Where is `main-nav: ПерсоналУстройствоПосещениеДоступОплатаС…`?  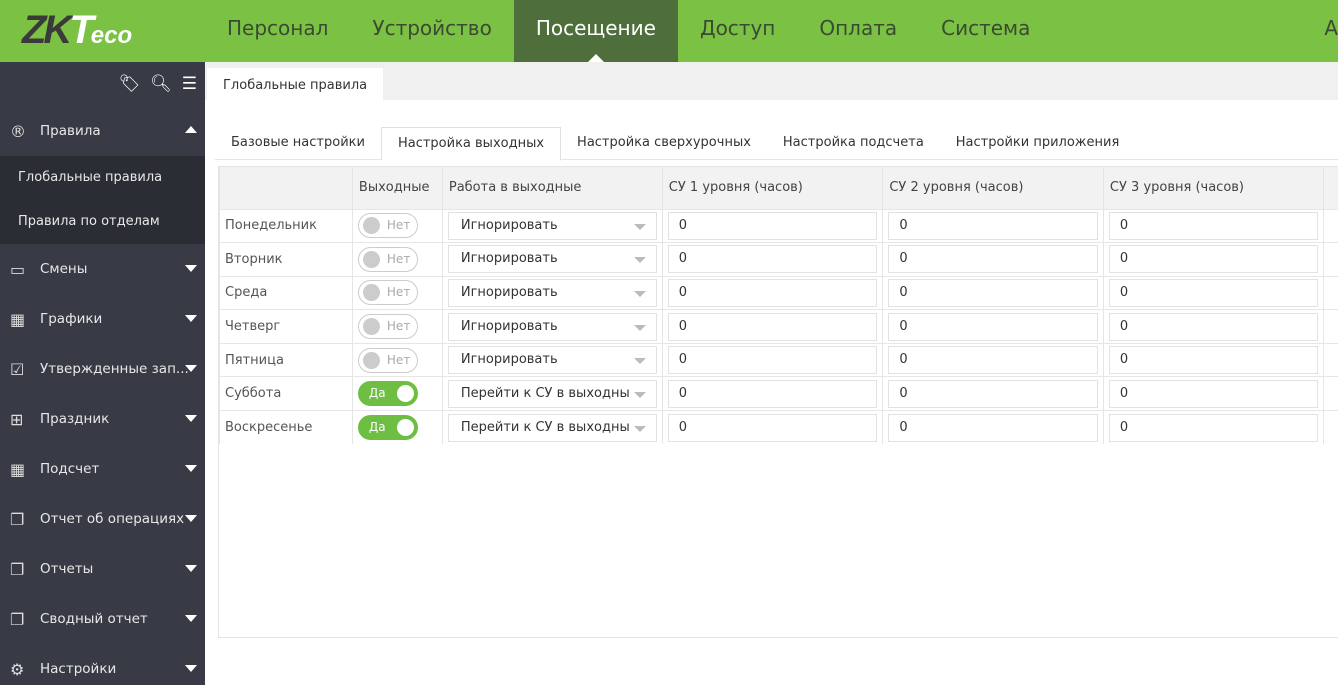 main-nav: ПерсоналУстройствоПосещениеДоступОплатаС… is located at coordinates (628, 31).